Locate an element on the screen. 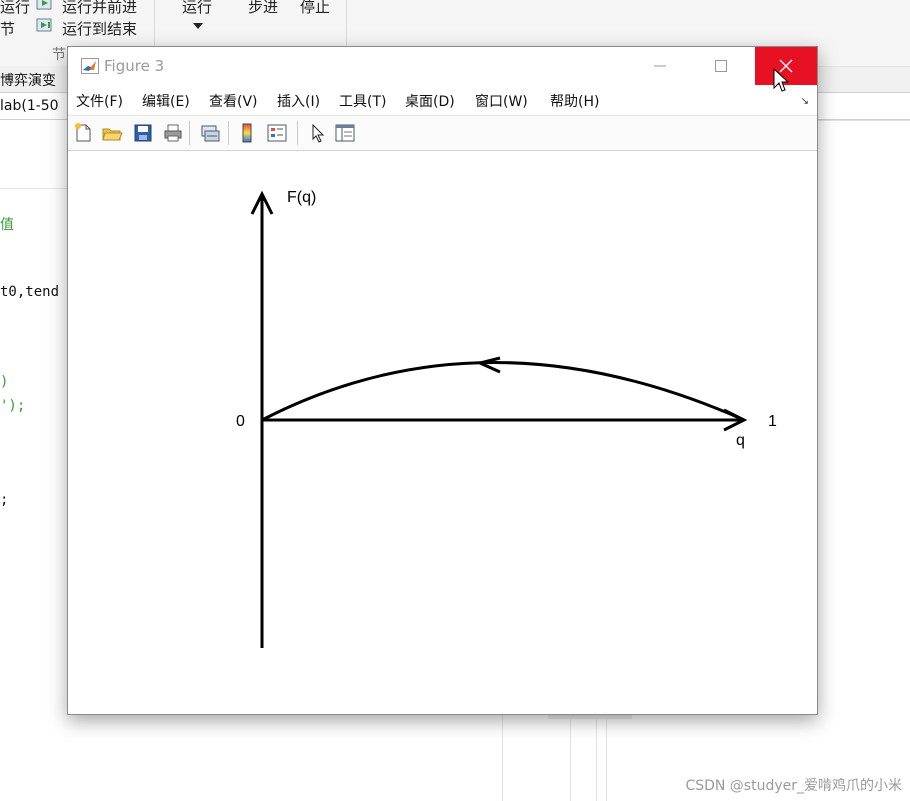  code-line: t0,tend is located at coordinates (29, 292).